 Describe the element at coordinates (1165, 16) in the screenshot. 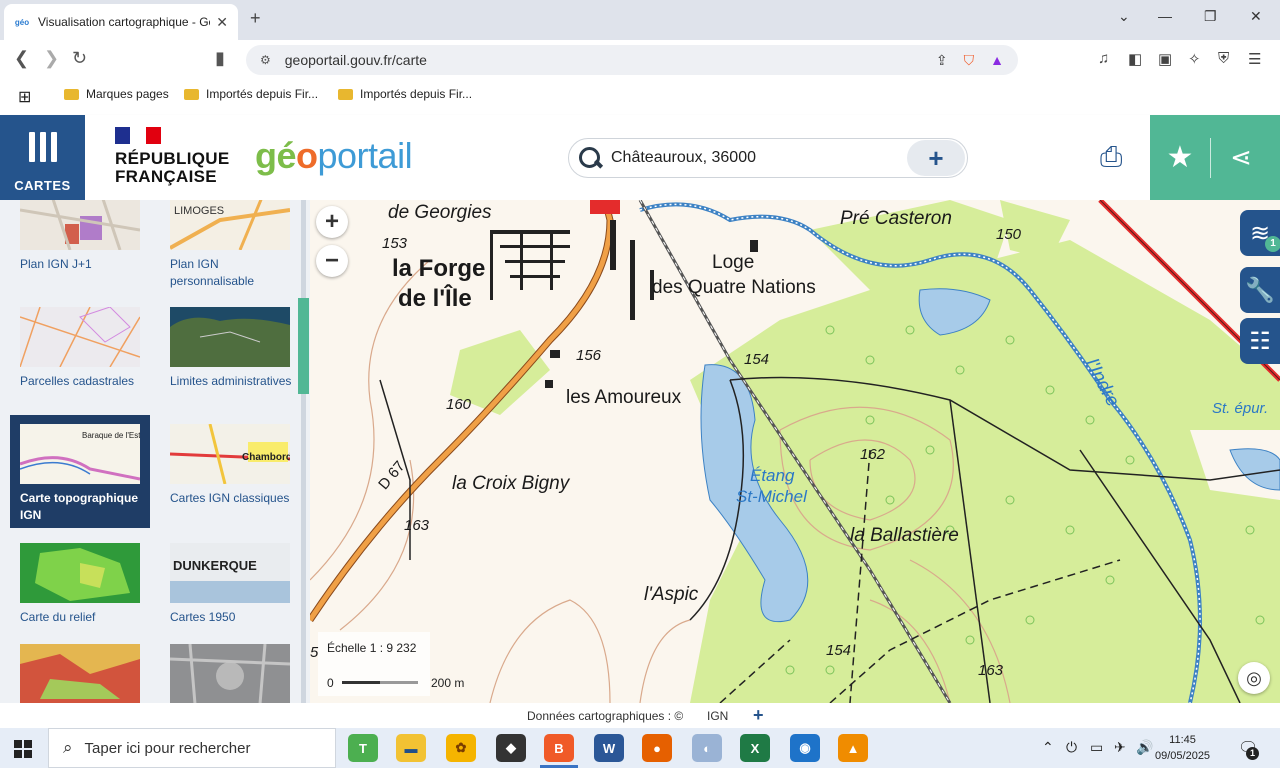

I see `minimize-icon: —` at that location.